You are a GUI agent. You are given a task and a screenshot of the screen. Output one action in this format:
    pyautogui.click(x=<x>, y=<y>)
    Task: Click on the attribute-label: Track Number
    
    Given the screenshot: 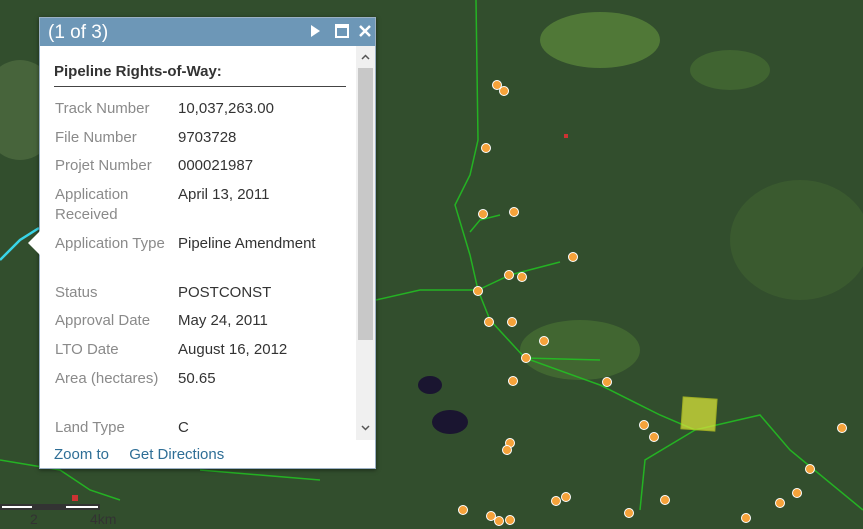 What is the action you would take?
    pyautogui.click(x=102, y=108)
    